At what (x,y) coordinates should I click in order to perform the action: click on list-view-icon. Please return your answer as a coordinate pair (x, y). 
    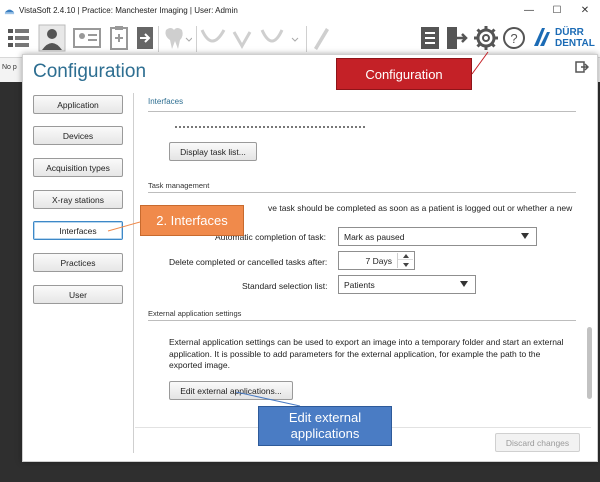
    Looking at the image, I should click on (19, 38).